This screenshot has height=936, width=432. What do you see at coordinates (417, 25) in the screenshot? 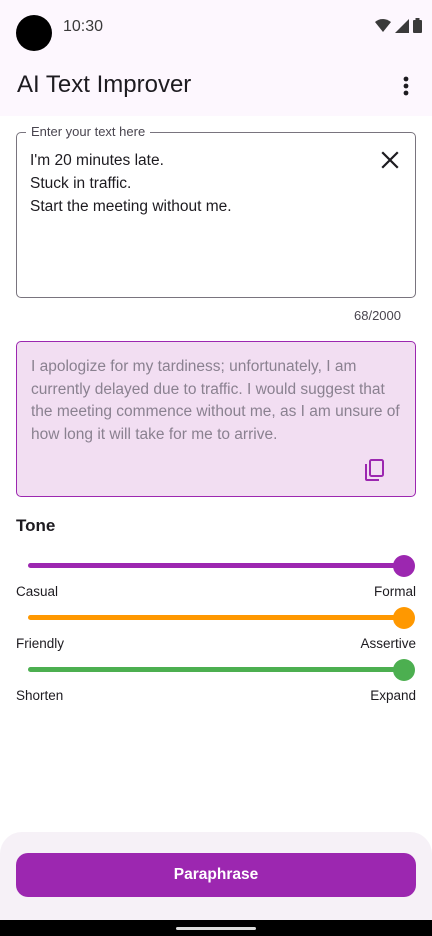
I see `battery-icon` at bounding box center [417, 25].